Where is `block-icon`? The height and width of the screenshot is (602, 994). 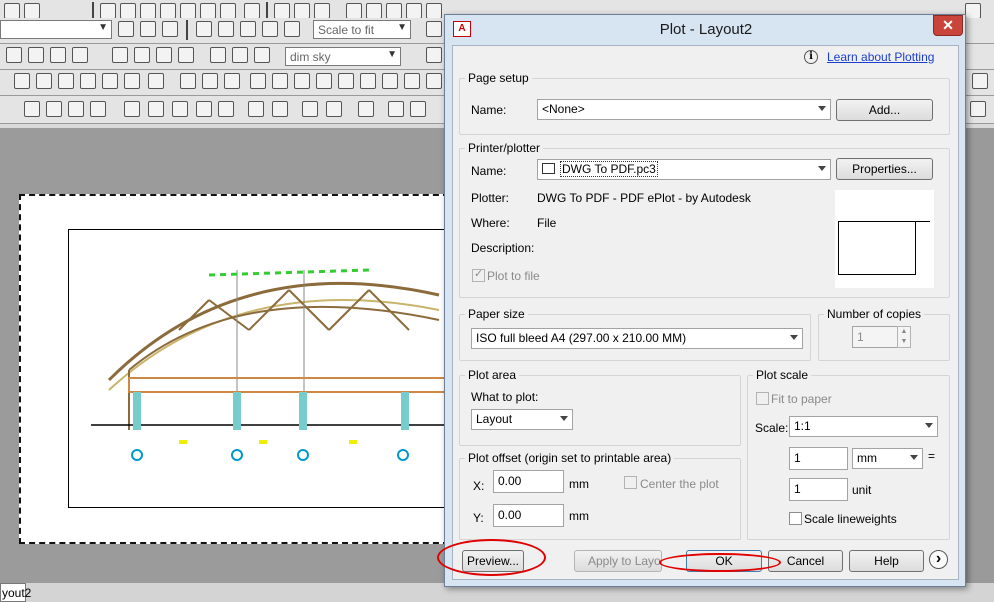 block-icon is located at coordinates (302, 81).